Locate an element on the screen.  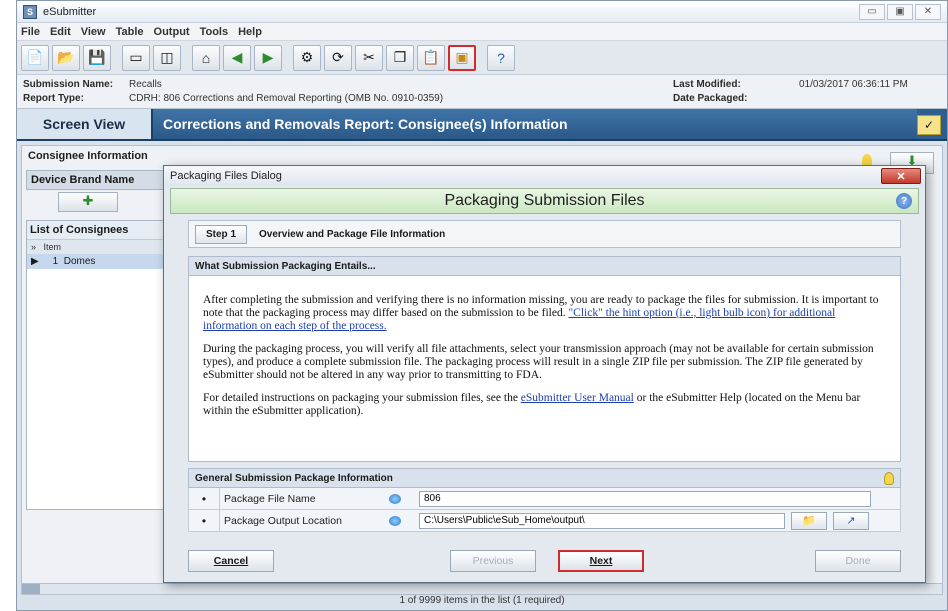
dialog-title: Packaging Files Dialog is located at coordinates (226, 176).